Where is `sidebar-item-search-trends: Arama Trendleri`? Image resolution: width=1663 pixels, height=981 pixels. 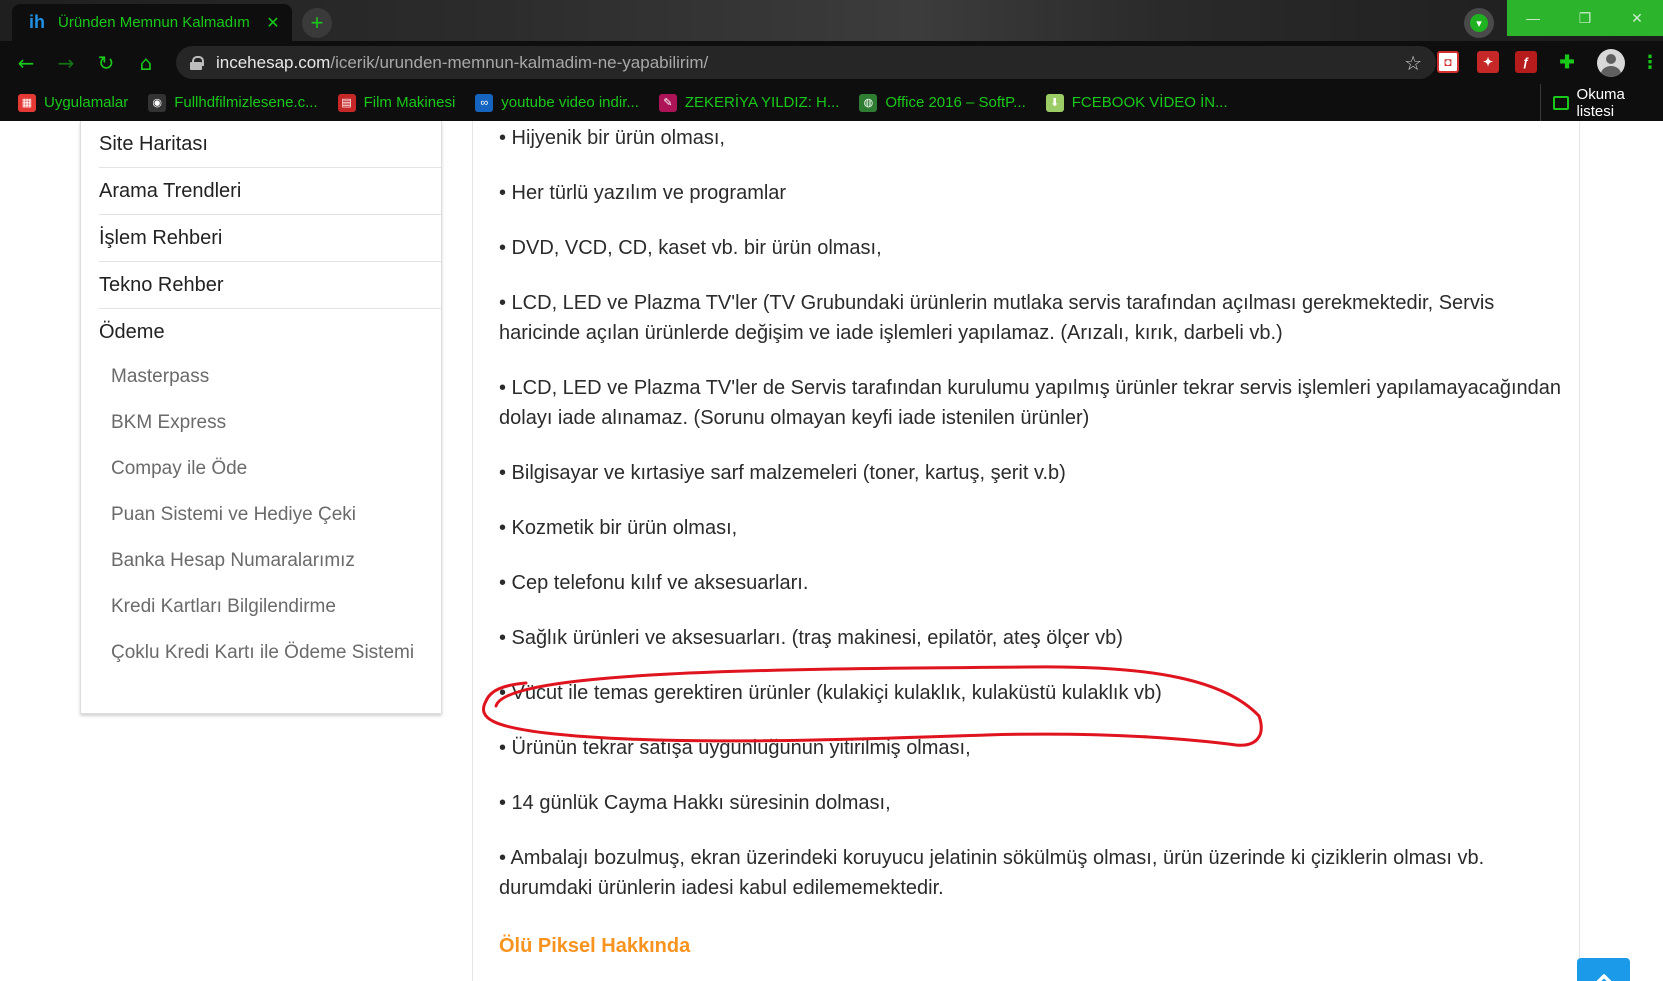 sidebar-item-search-trends: Arama Trendleri is located at coordinates (270, 191).